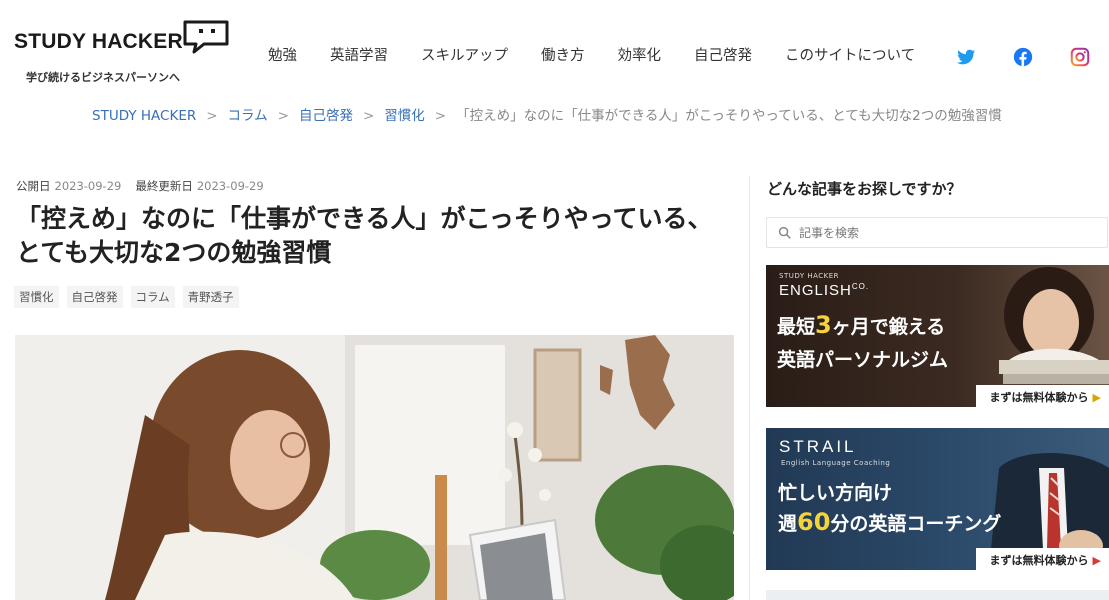 Image resolution: width=1109 pixels, height=600 pixels. What do you see at coordinates (788, 524) in the screenshot?
I see `ad2-subheadline-pre: 週` at bounding box center [788, 524].